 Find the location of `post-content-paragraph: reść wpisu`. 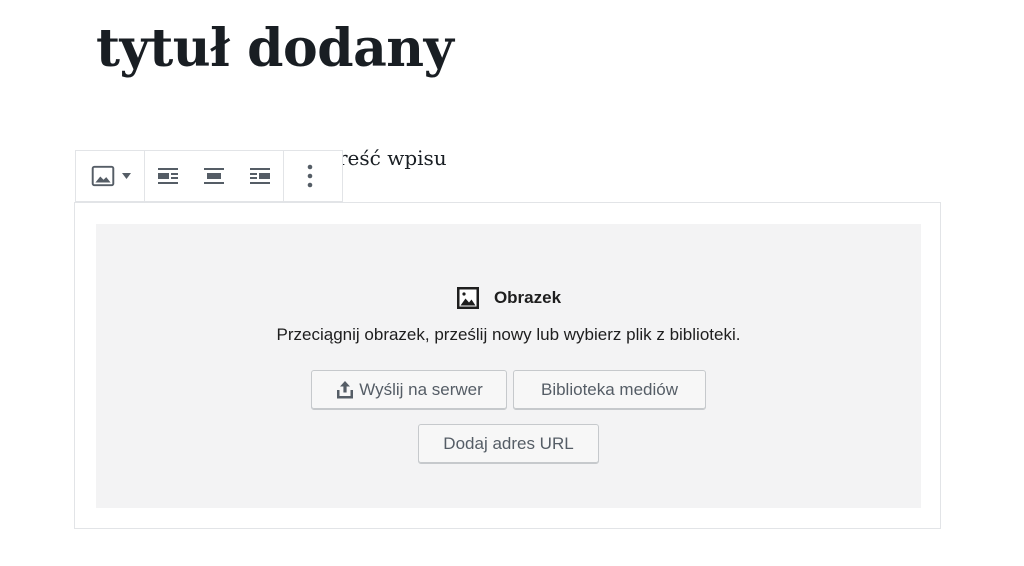

post-content-paragraph: reść wpisu is located at coordinates (392, 158).